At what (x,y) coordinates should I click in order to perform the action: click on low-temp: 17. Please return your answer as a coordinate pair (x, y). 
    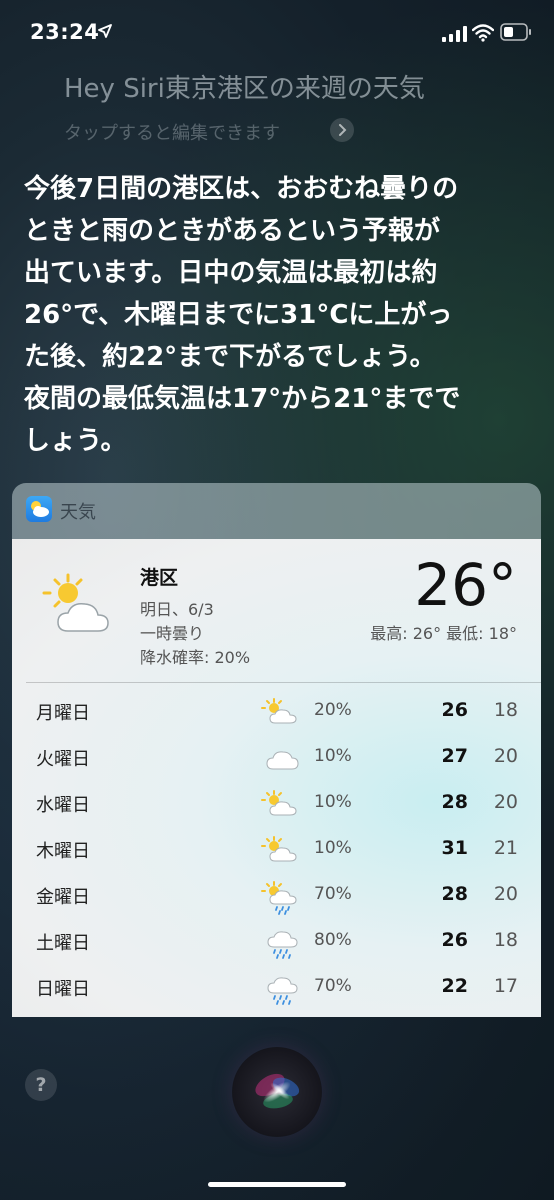
    Looking at the image, I should click on (505, 986).